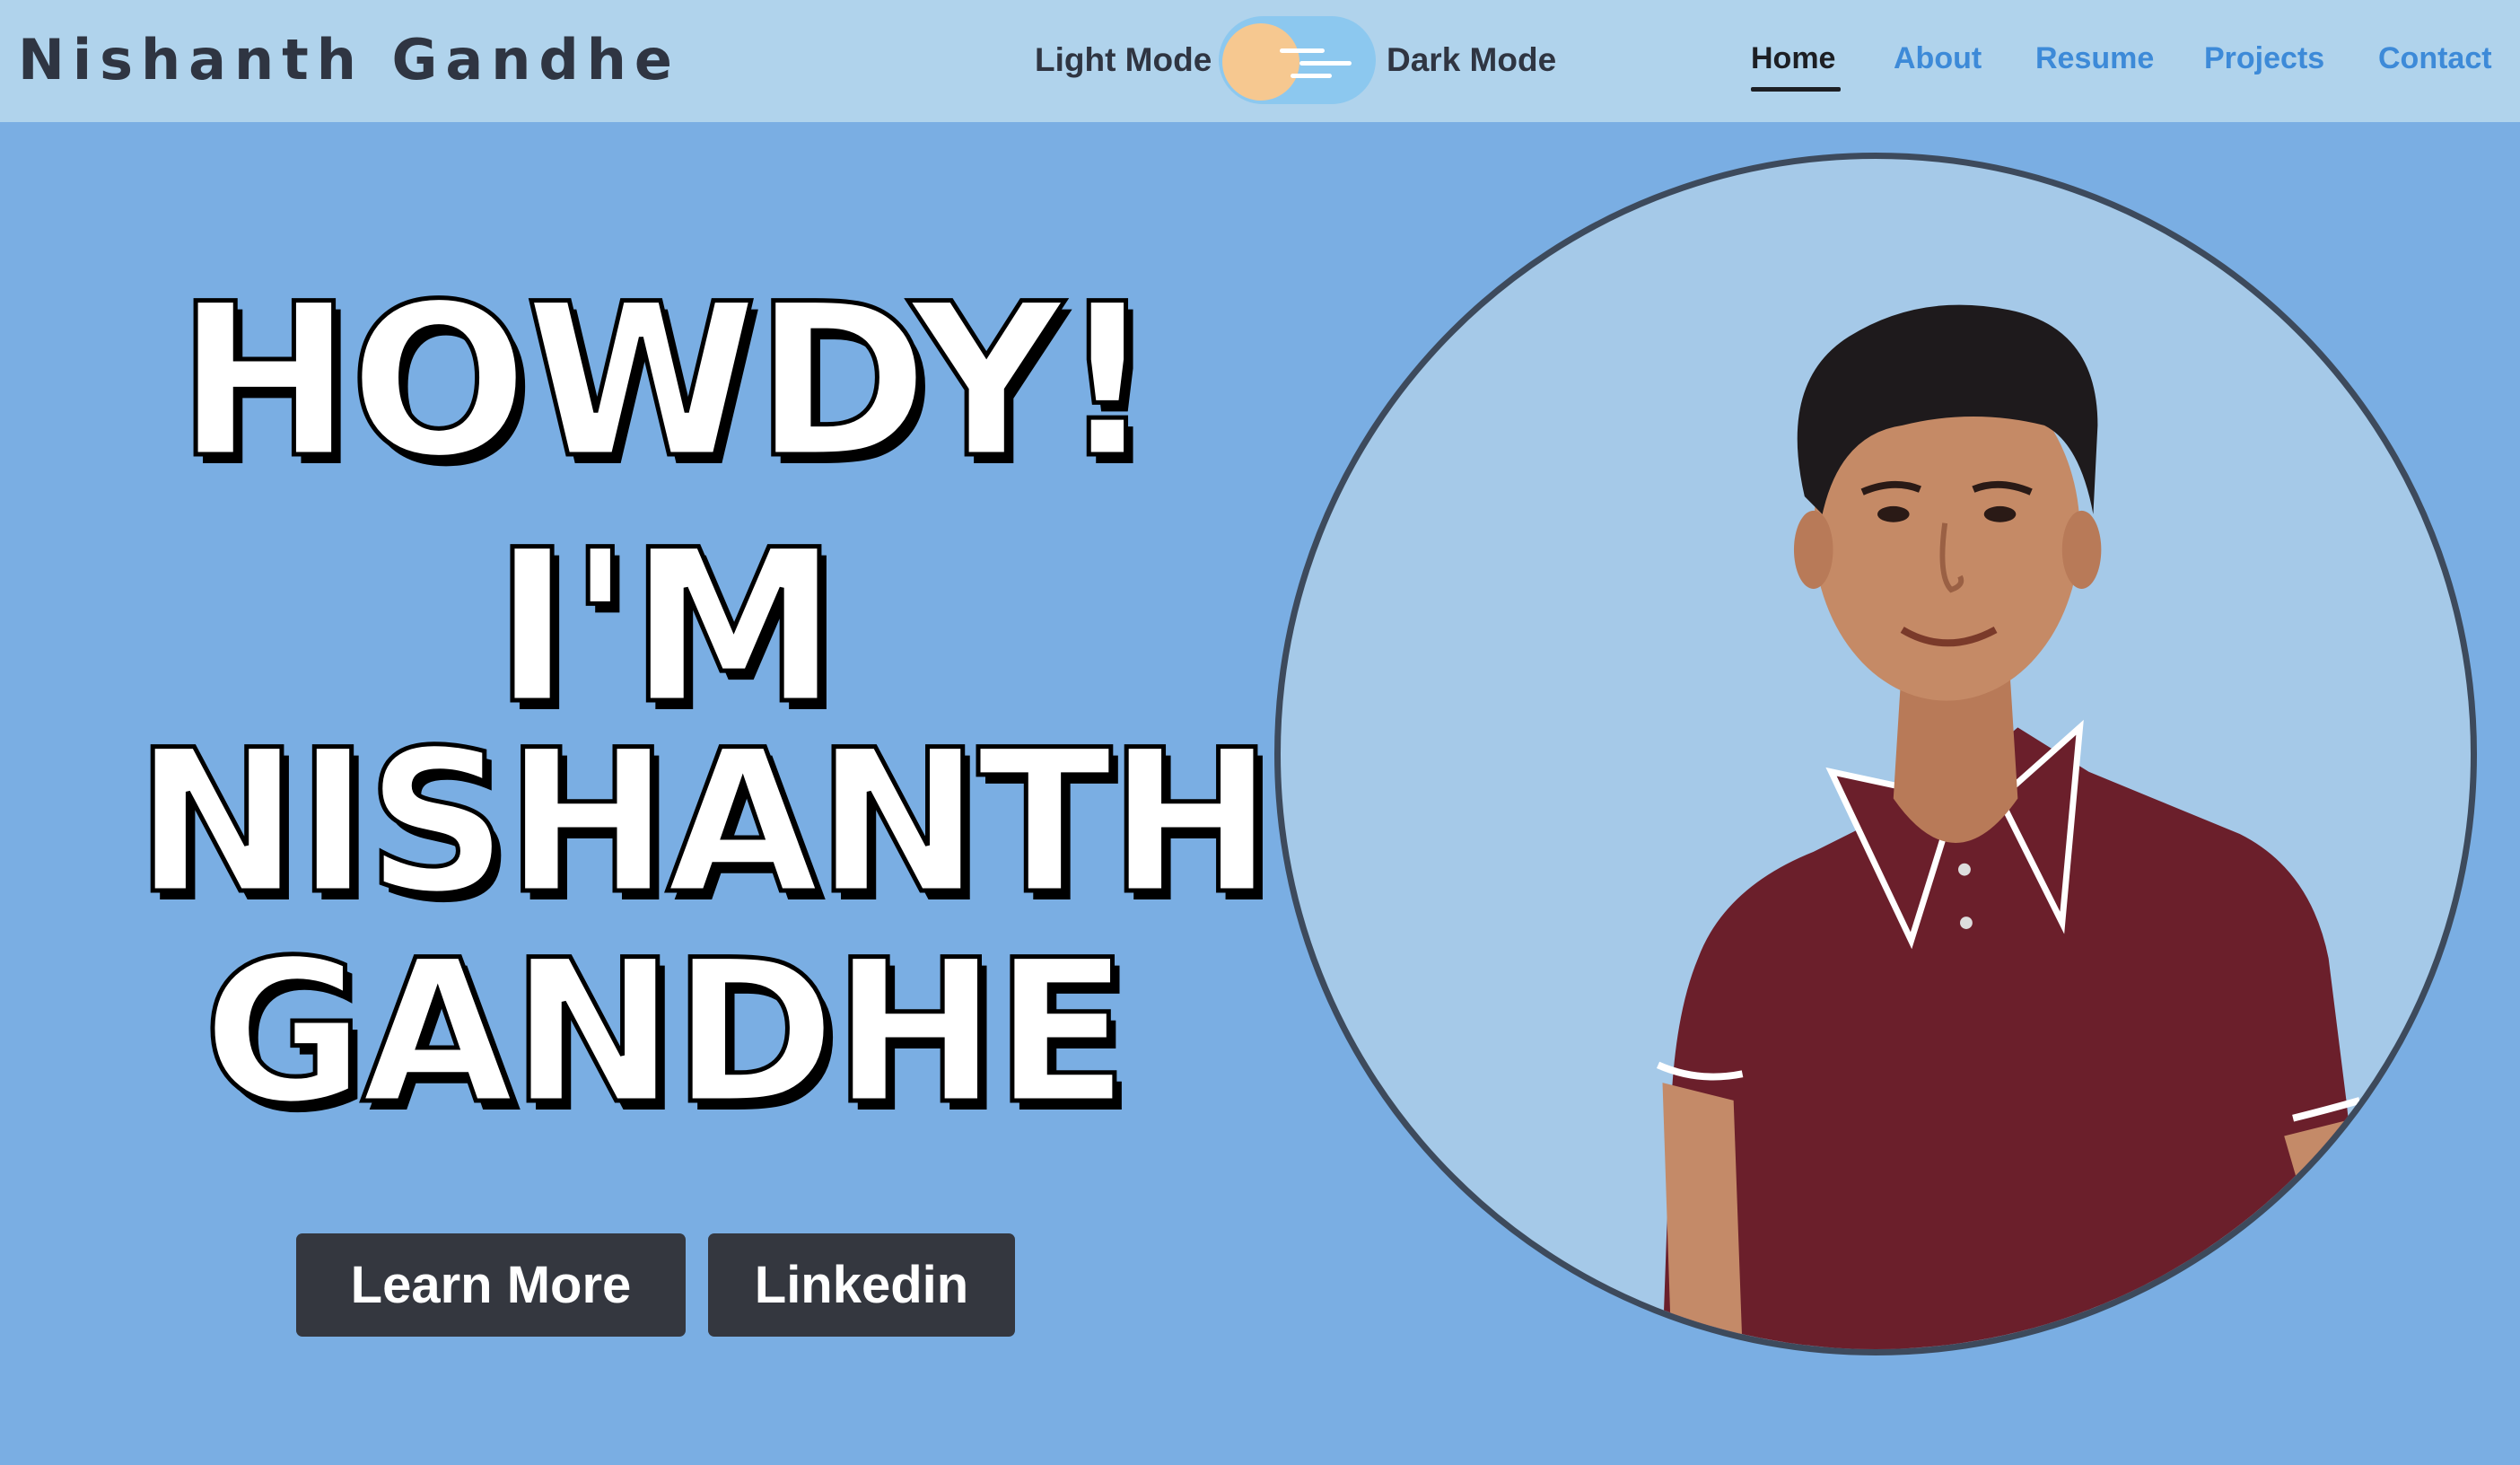 The width and height of the screenshot is (2520, 1465). I want to click on light-mode-label: Light Mode, so click(1124, 60).